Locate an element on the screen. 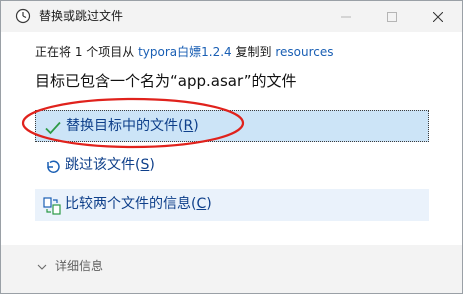  checkmark-icon is located at coordinates (53, 127).